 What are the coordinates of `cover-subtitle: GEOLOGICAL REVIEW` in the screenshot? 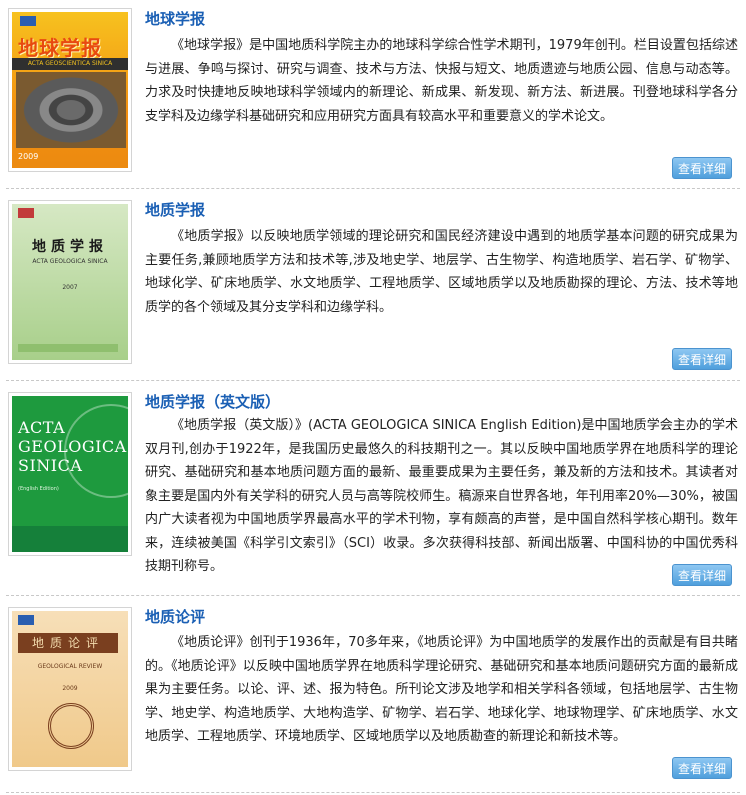 It's located at (70, 666).